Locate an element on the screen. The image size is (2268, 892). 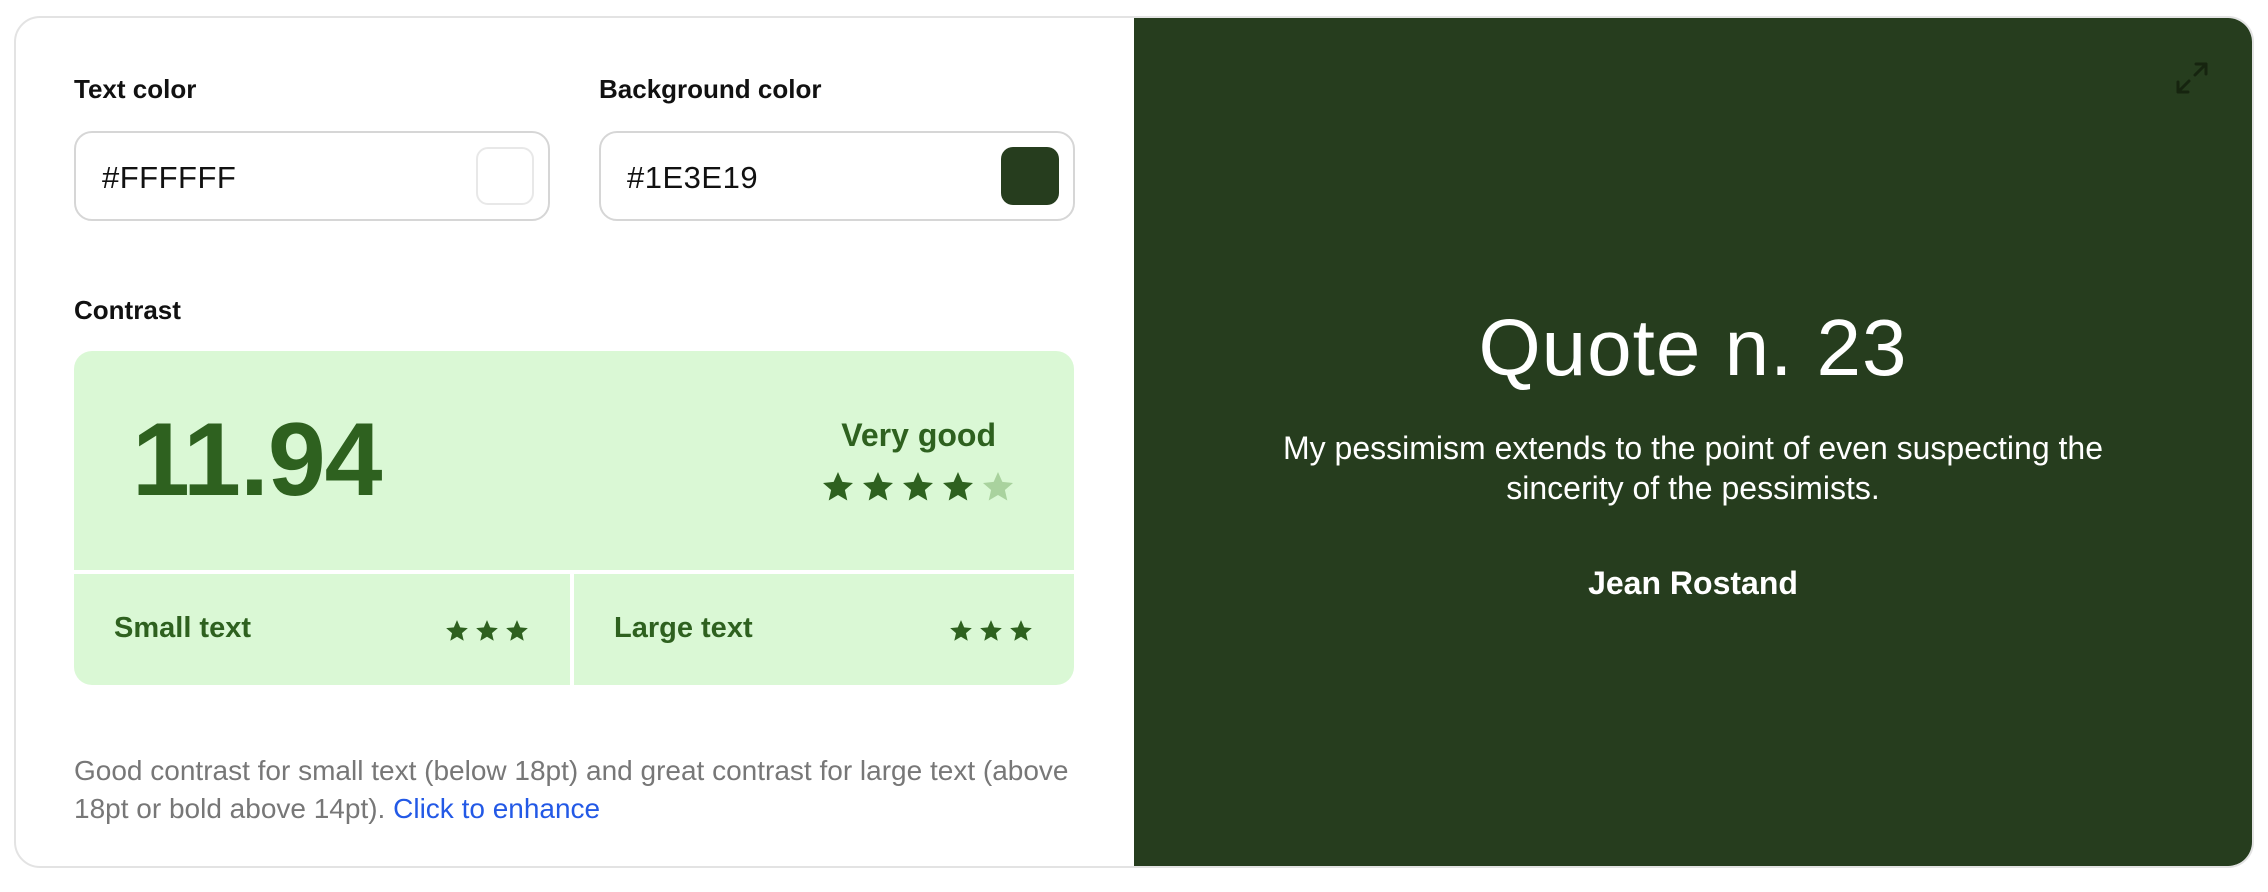
small-text-stars is located at coordinates (487, 631).